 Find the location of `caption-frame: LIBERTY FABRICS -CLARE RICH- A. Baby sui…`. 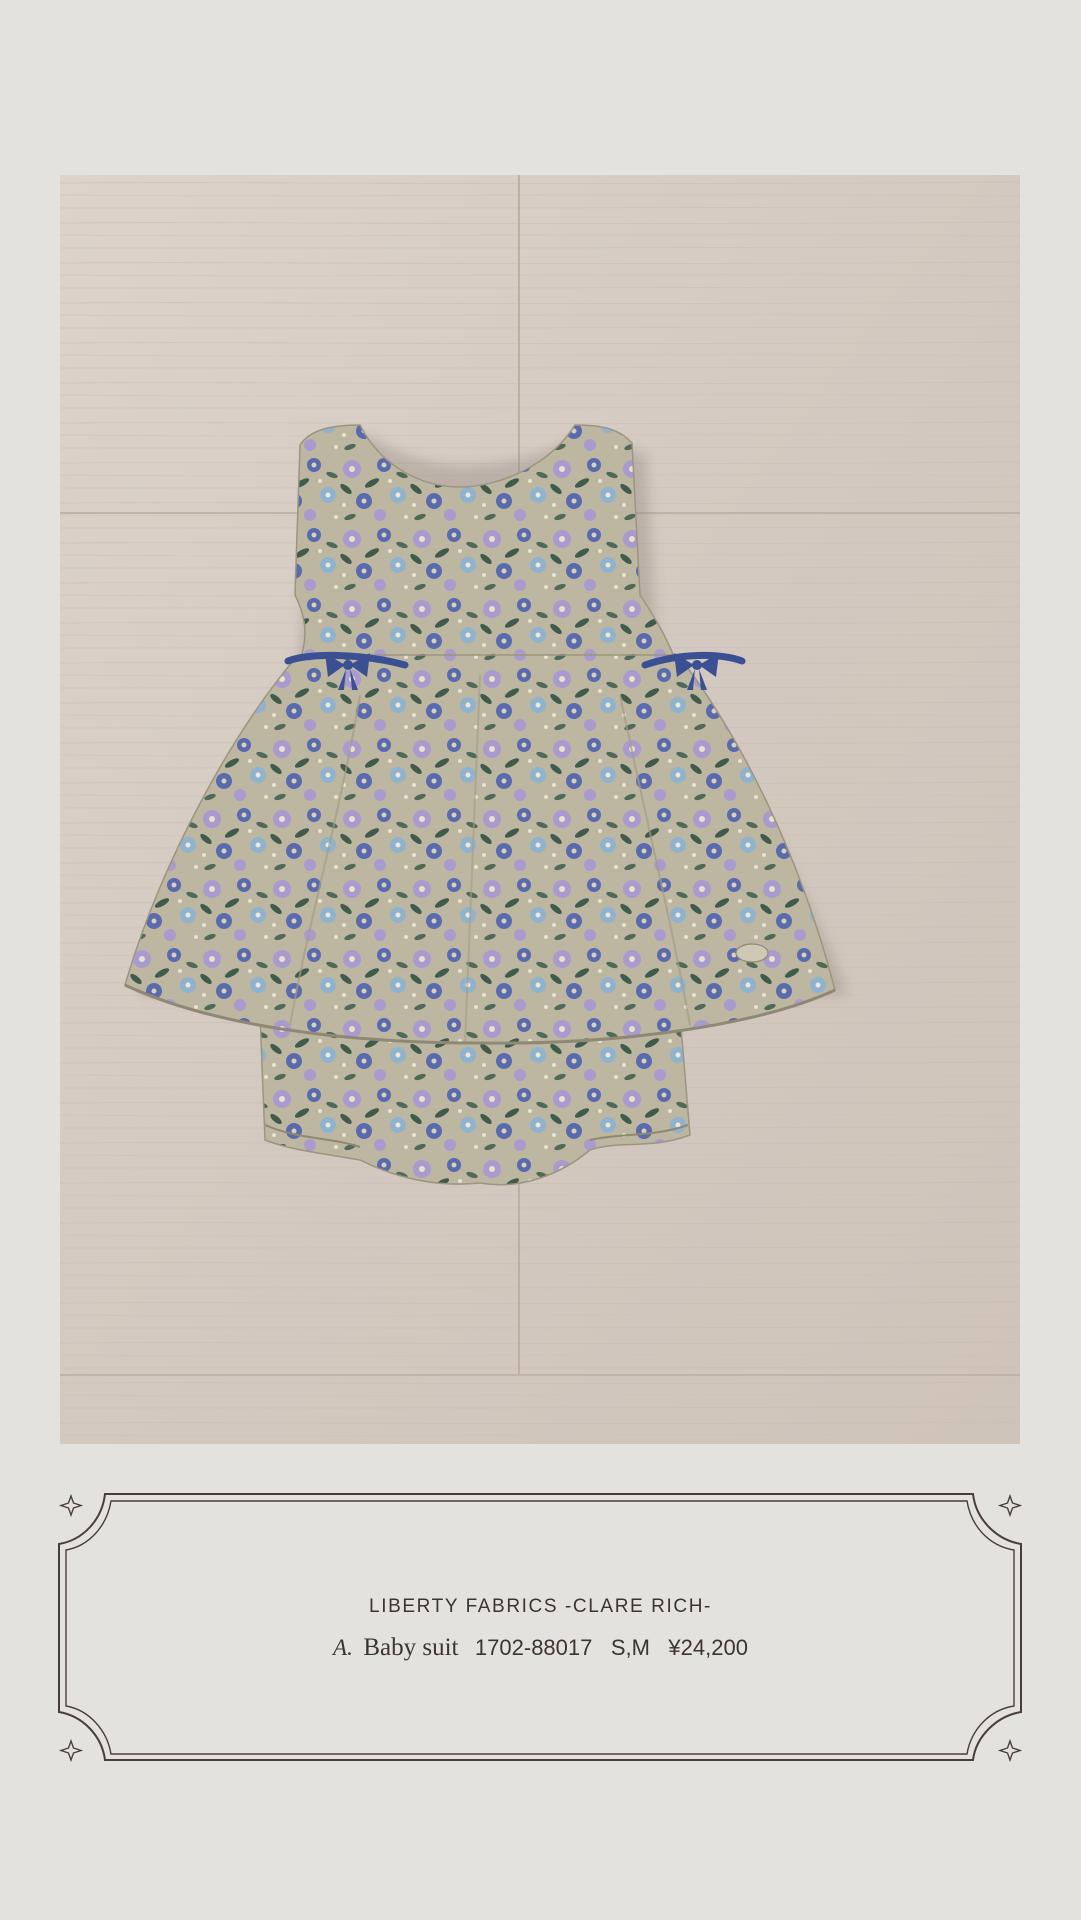

caption-frame: LIBERTY FABRICS -CLARE RICH- A. Baby sui… is located at coordinates (540, 1627).